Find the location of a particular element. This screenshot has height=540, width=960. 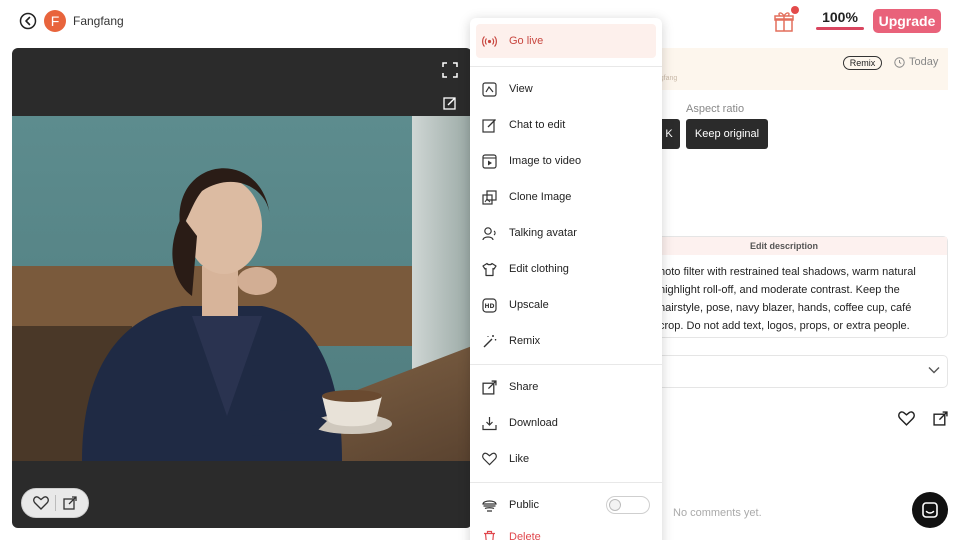

toggle-knob is located at coordinates (615, 505).